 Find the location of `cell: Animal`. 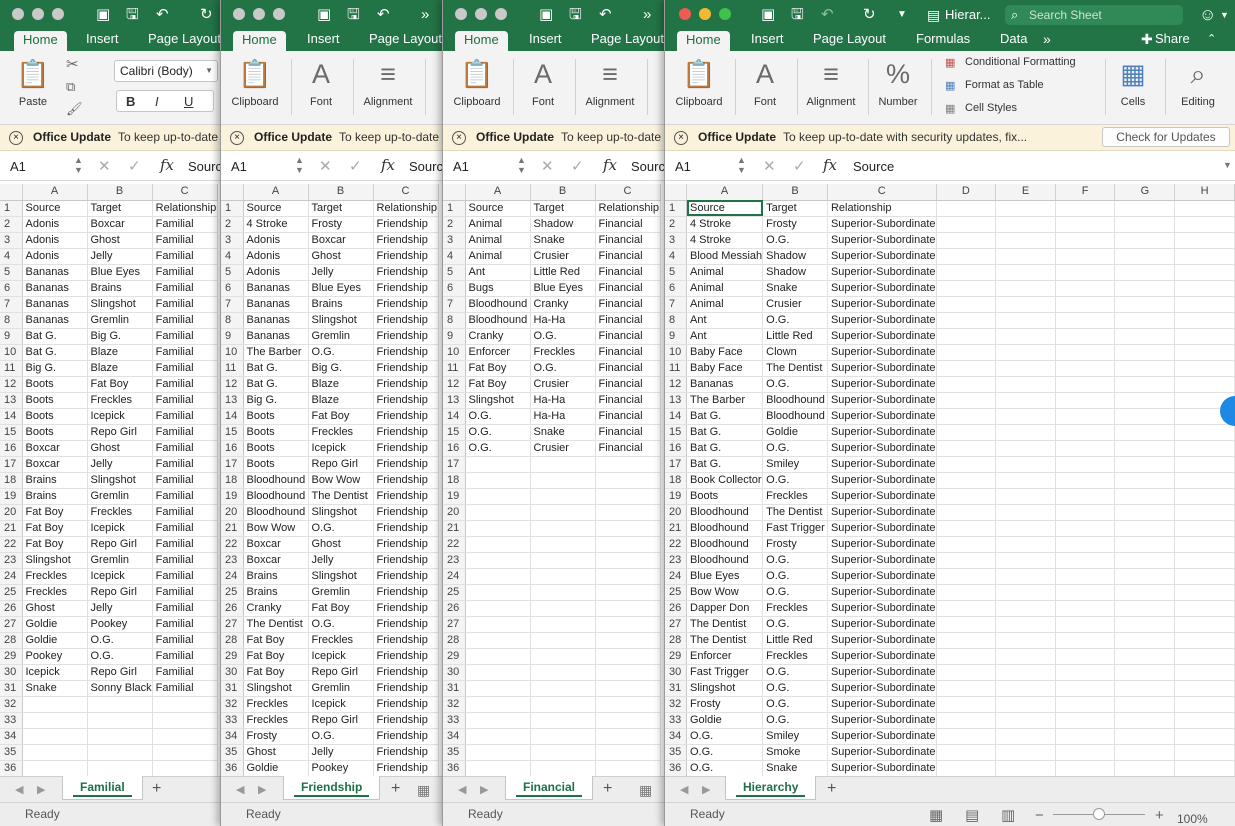

cell: Animal is located at coordinates (498, 240).